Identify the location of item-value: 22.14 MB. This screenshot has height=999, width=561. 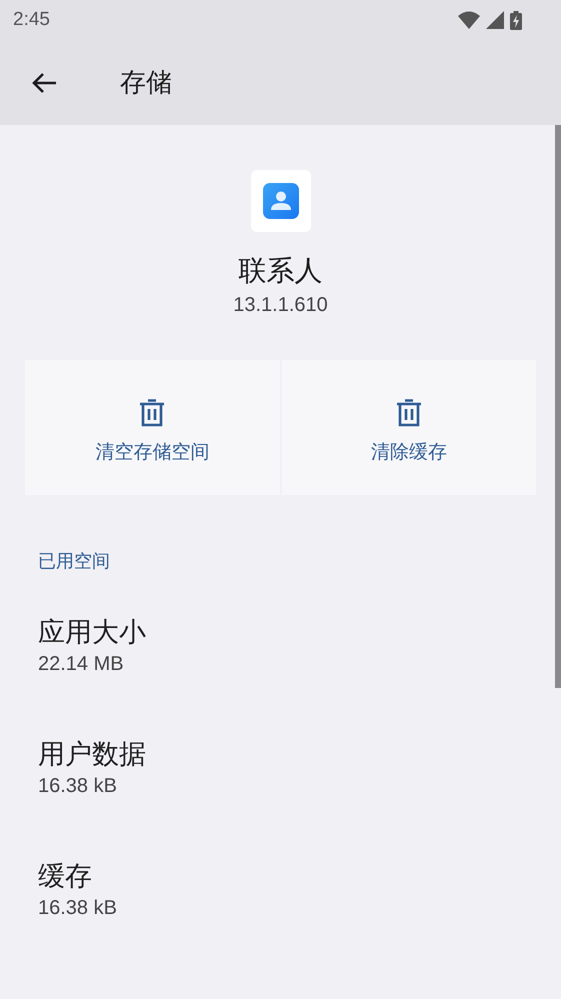
(81, 664).